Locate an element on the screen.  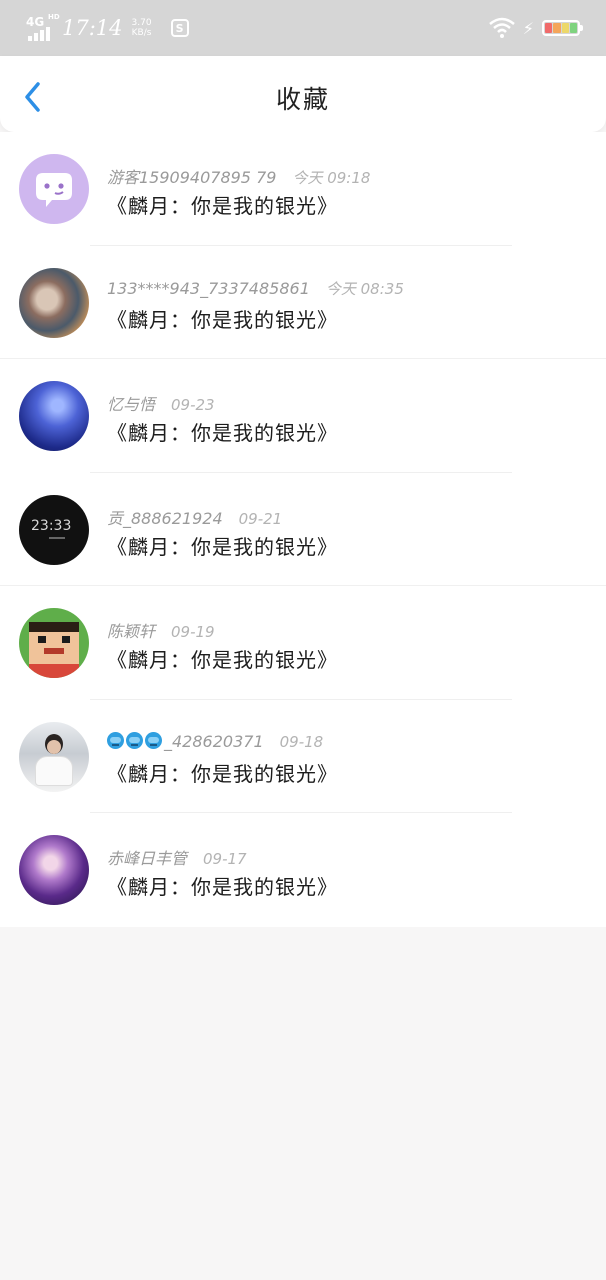
signal-icon: 4G HD is located at coordinates (43, 27).